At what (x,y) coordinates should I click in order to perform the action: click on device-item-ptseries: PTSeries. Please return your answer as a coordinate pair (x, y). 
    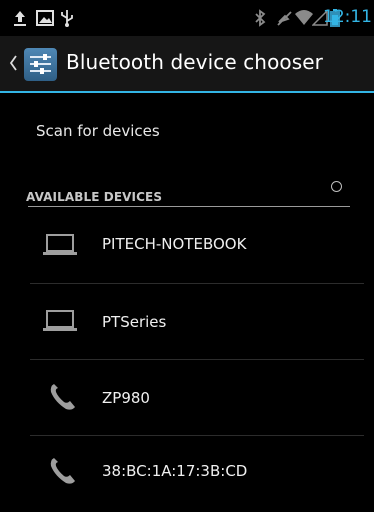
    Looking at the image, I should click on (187, 322).